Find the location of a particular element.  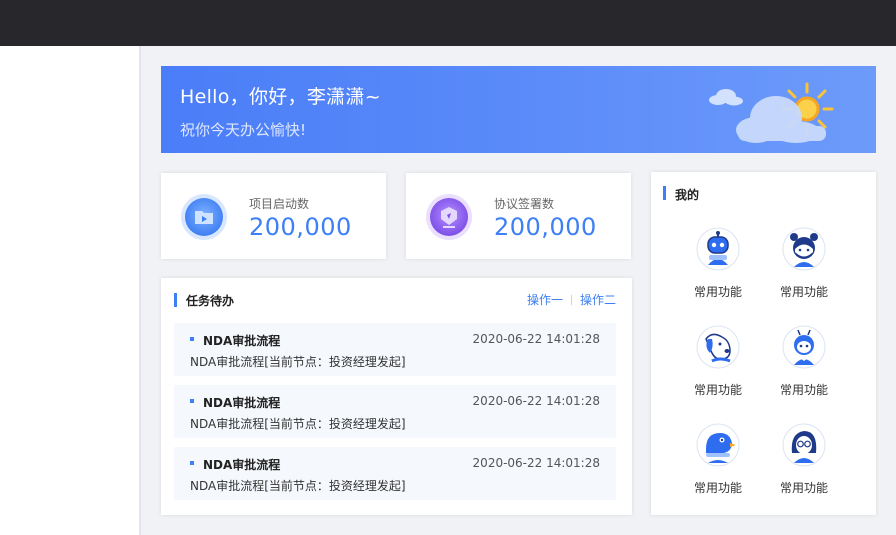

welcome-banner: Hello，你好，李潇潇~ 祝你今天办公愉快! is located at coordinates (518, 109).